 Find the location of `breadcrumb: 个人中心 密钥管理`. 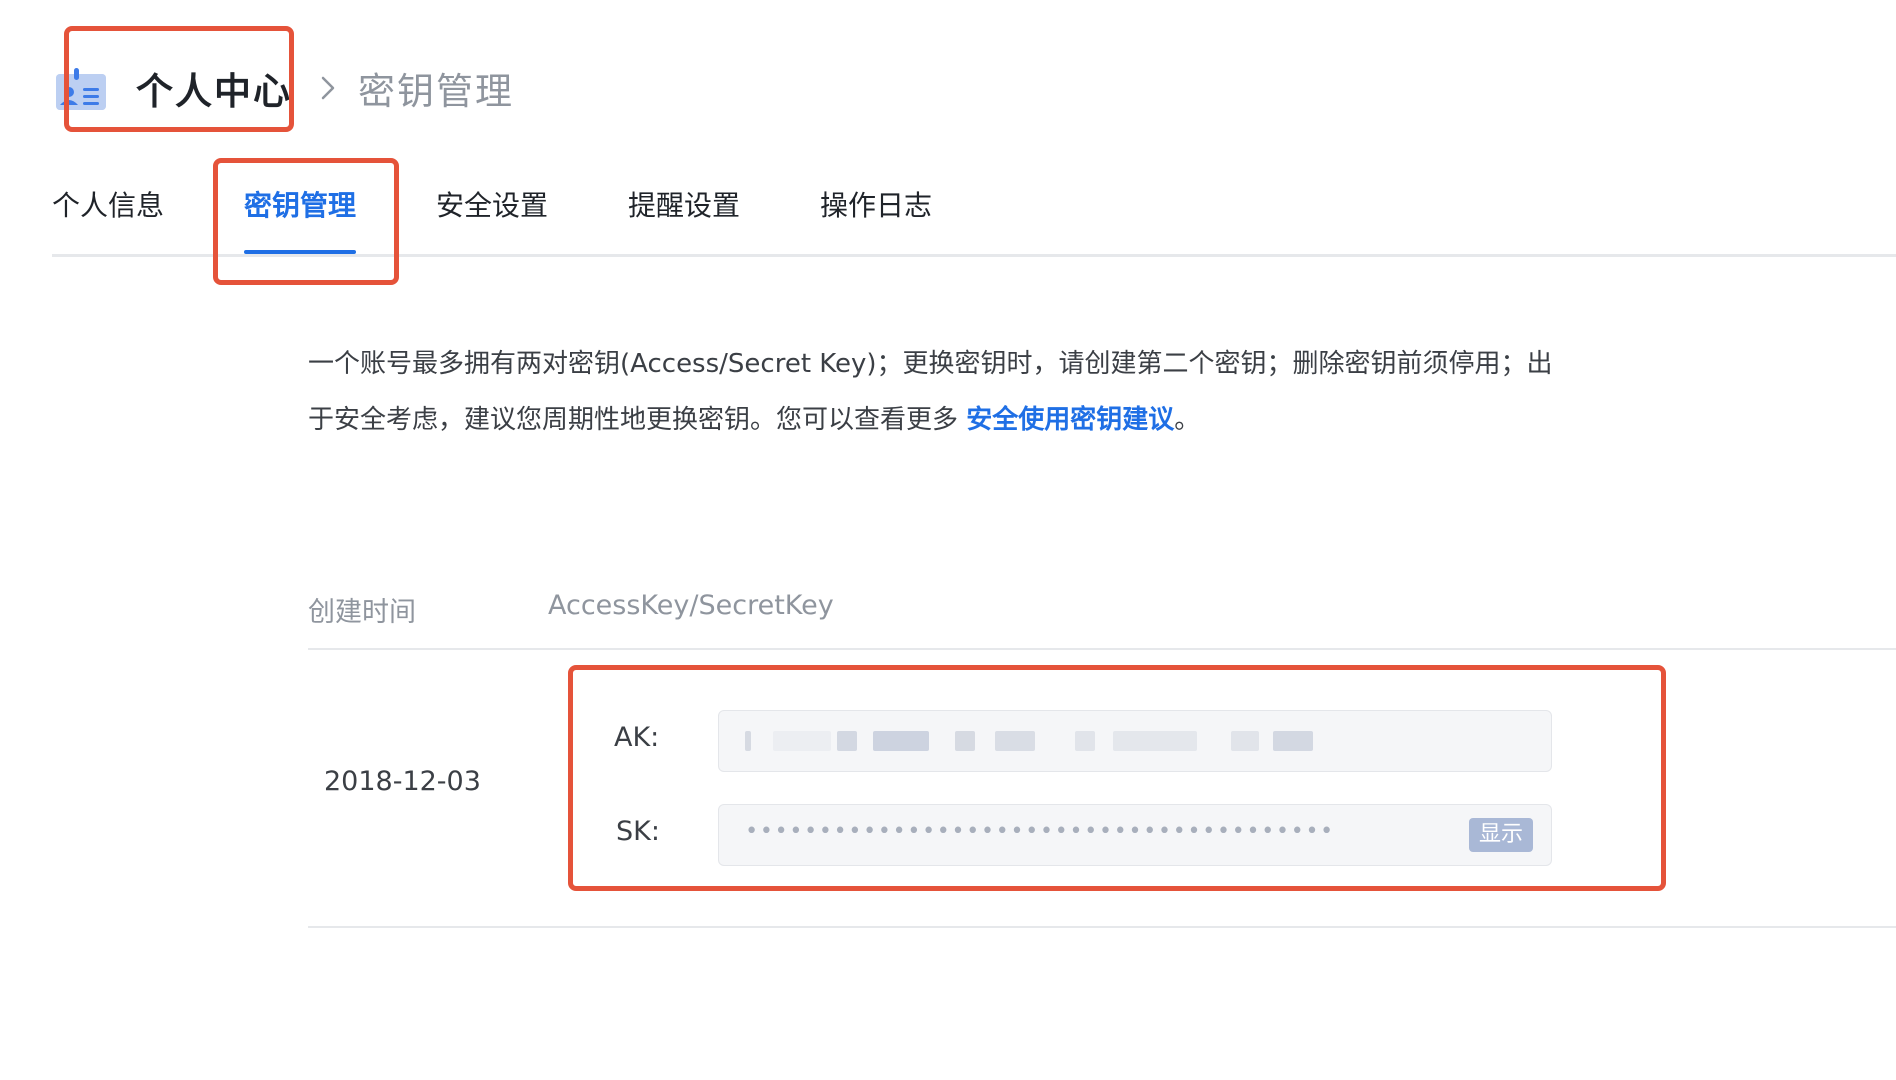

breadcrumb: 个人中心 密钥管理 is located at coordinates (283, 88).